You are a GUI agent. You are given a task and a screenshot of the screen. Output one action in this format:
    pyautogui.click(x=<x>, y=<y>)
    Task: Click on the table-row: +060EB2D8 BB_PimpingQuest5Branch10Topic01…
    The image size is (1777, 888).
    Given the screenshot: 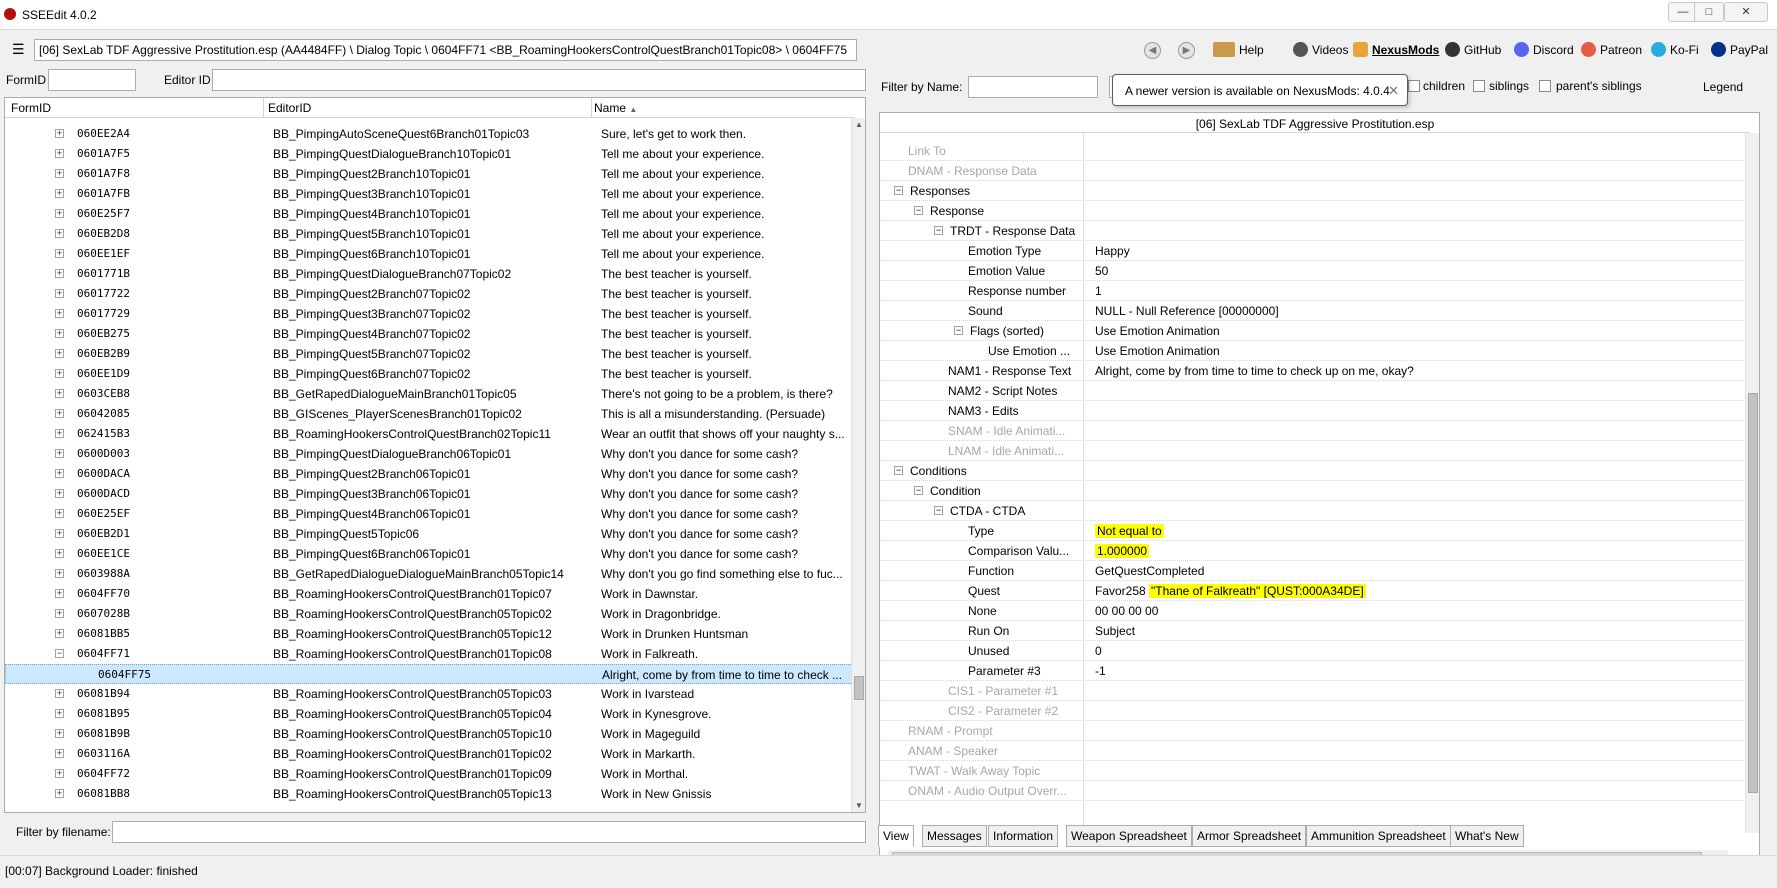 What is the action you would take?
    pyautogui.click(x=430, y=234)
    